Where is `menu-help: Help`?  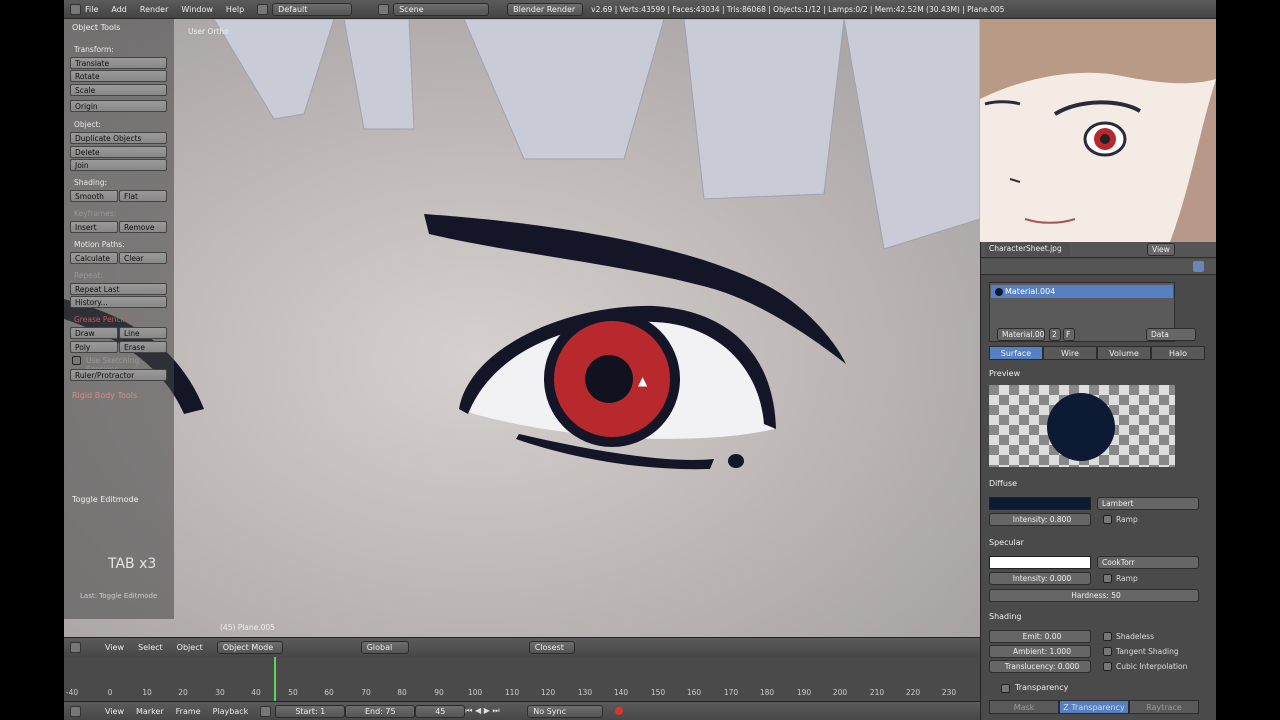 menu-help: Help is located at coordinates (235, 9).